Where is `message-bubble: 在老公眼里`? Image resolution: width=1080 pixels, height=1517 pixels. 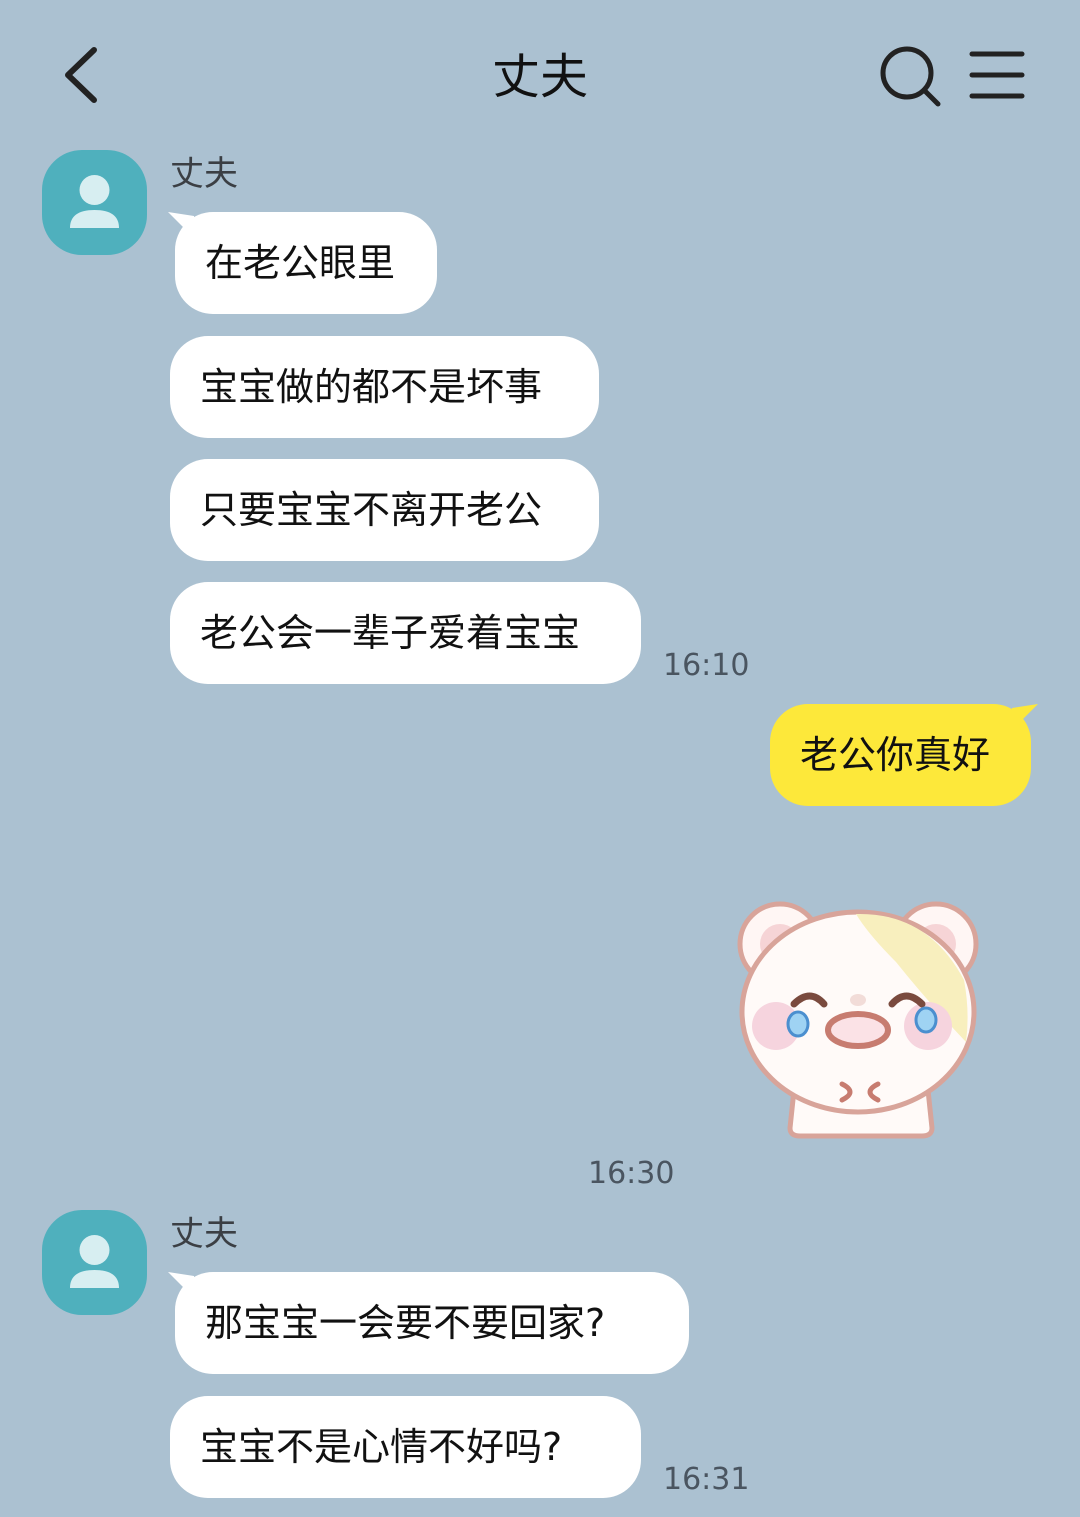
message-bubble: 在老公眼里 is located at coordinates (302, 263).